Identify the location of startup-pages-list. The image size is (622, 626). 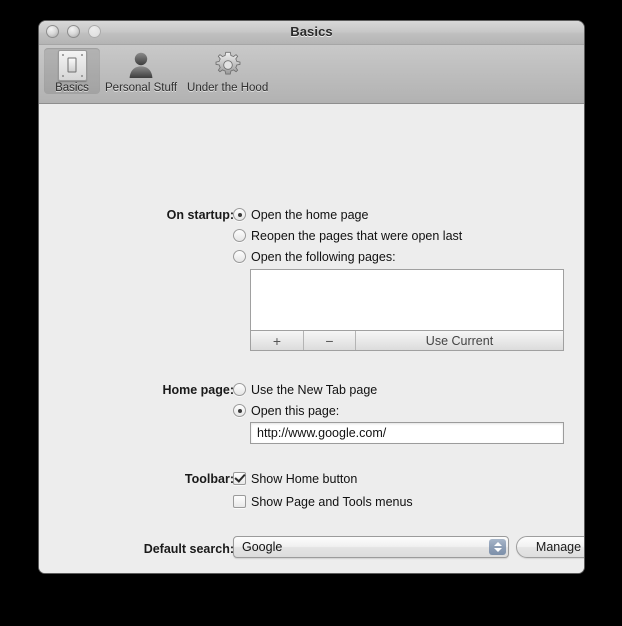
(407, 300).